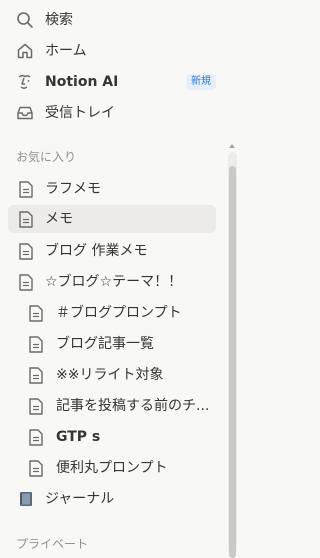 The height and width of the screenshot is (558, 320). Describe the element at coordinates (80, 113) in the screenshot. I see `inbox-label: 受信トレイ` at that location.